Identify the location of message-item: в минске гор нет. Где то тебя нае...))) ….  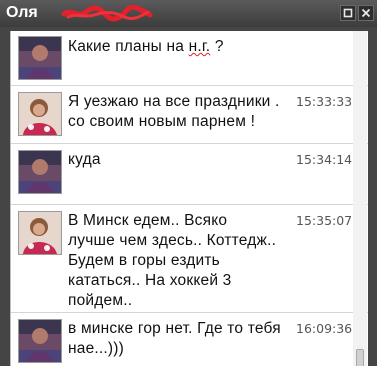
(189, 339).